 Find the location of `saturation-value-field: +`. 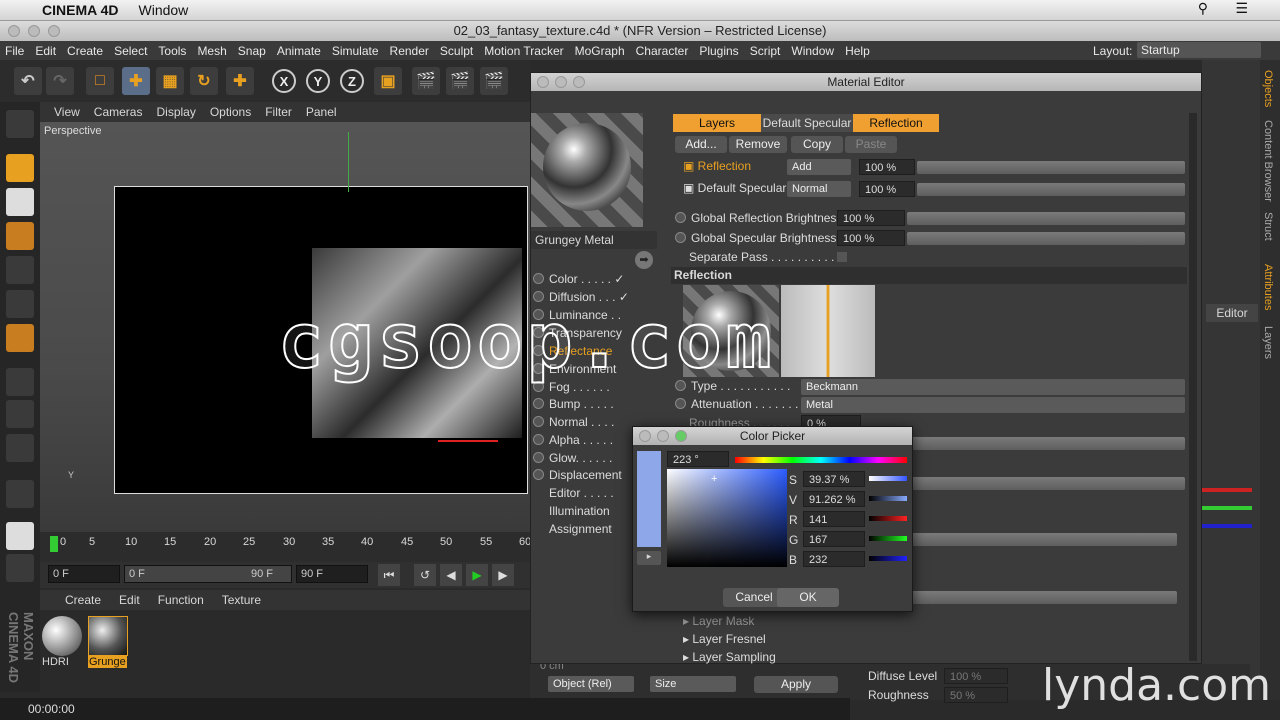

saturation-value-field: + is located at coordinates (727, 518).